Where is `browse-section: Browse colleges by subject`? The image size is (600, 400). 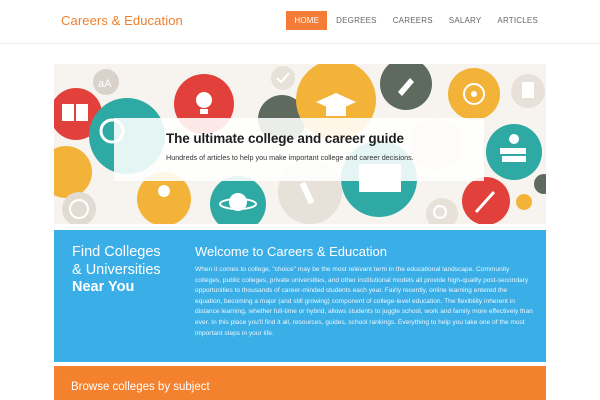 browse-section: Browse colleges by subject is located at coordinates (300, 383).